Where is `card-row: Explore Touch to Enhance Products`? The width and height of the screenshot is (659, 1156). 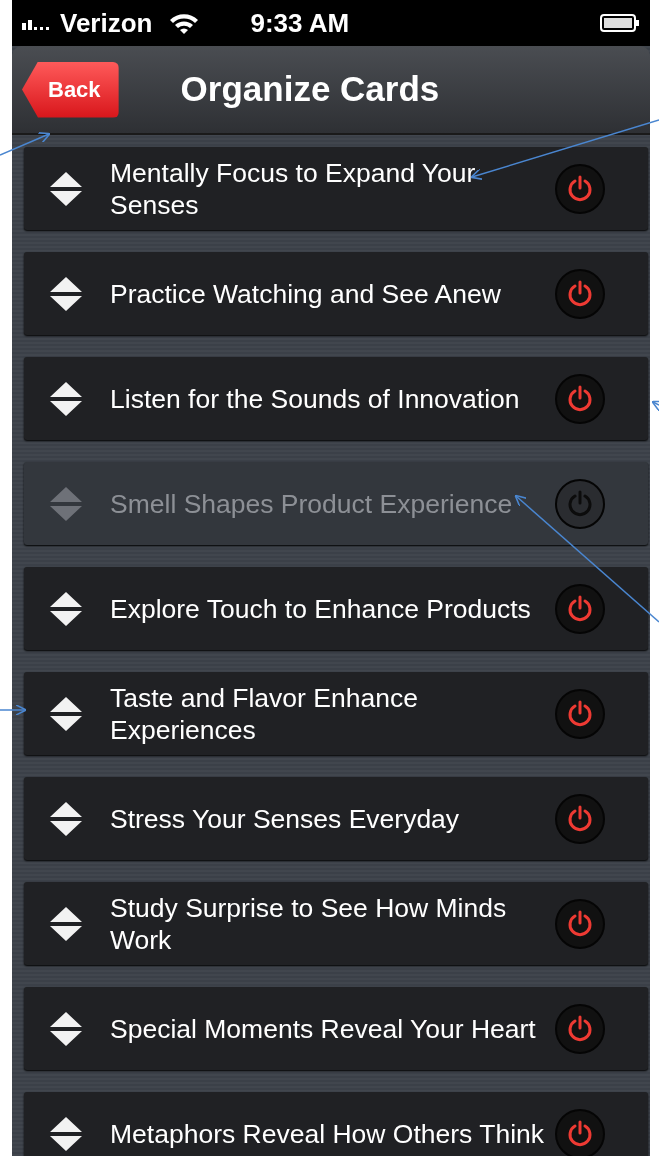
card-row: Explore Touch to Enhance Products is located at coordinates (336, 608).